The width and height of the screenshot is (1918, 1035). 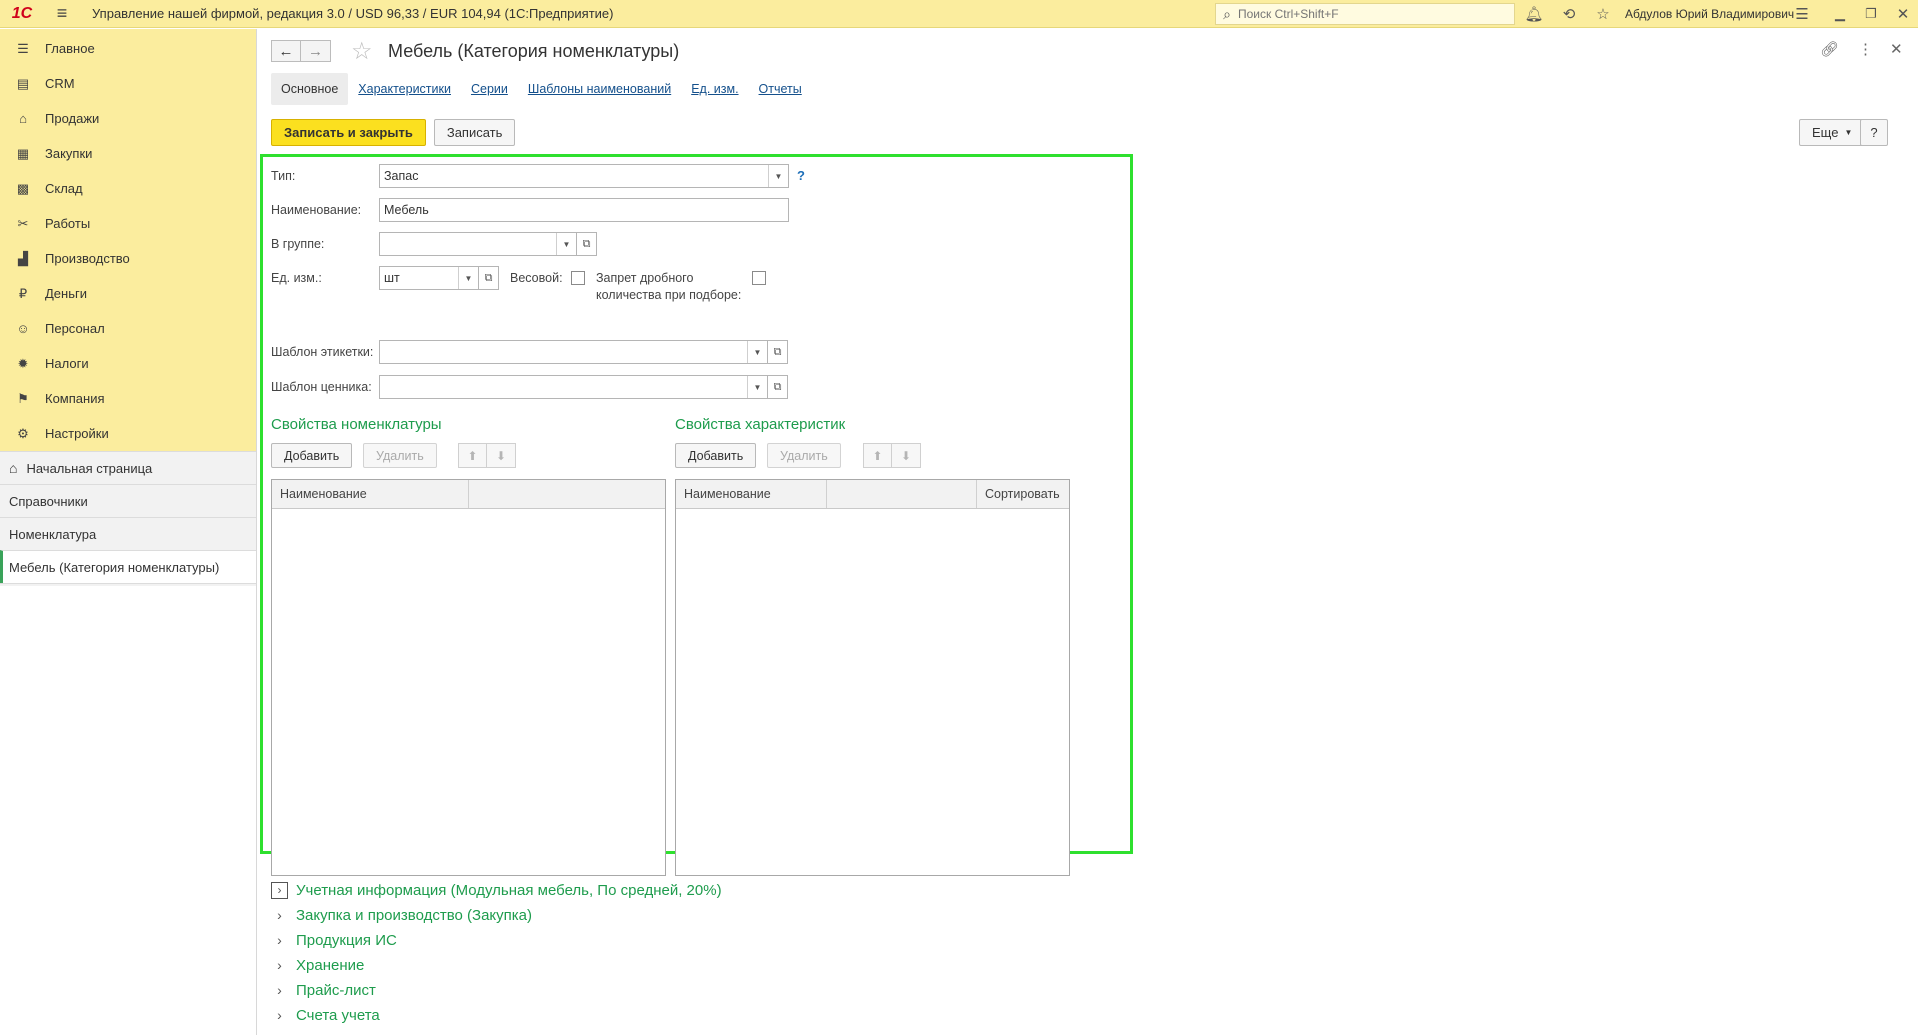 I want to click on group-title: Закупка и производство (Закупка), so click(x=414, y=915).